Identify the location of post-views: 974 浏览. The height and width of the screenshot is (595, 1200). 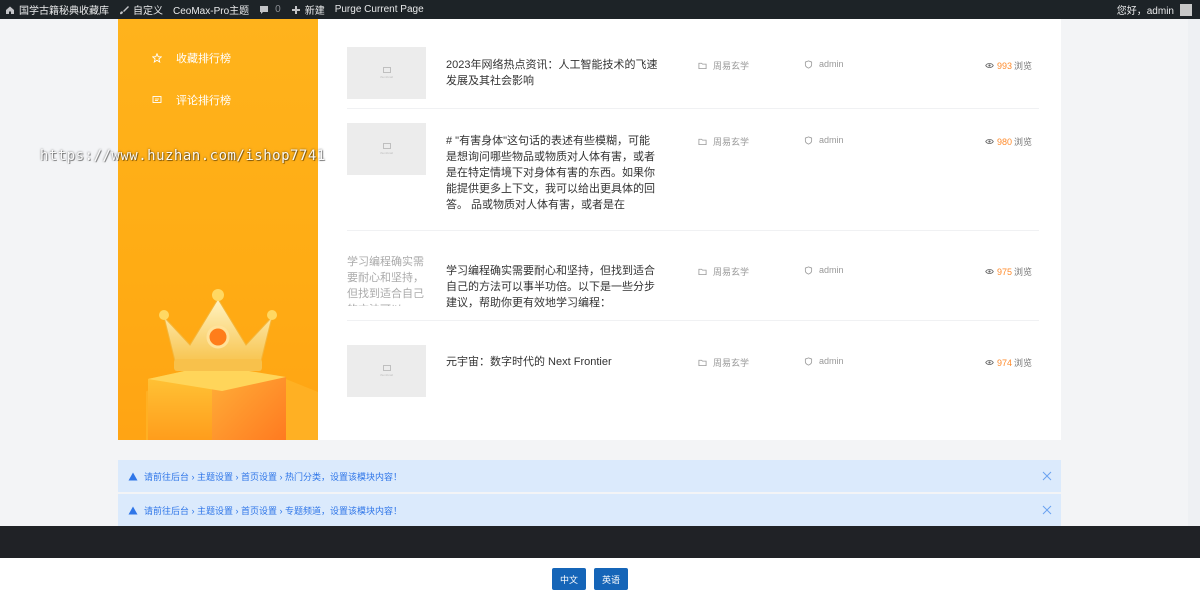
(1008, 362).